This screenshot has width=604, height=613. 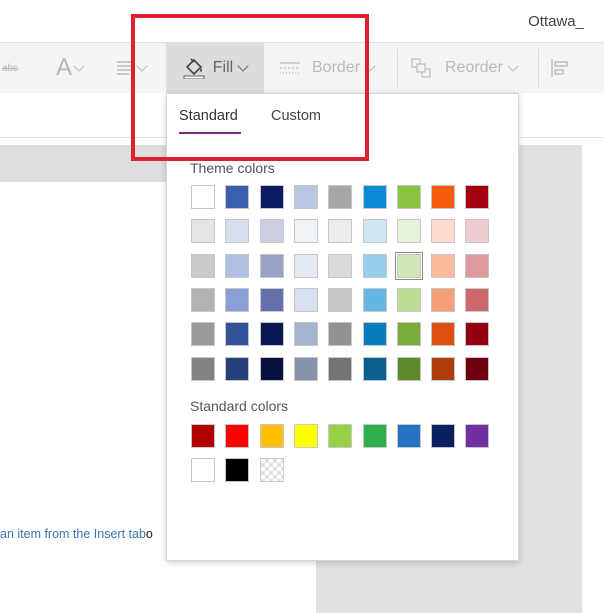 I want to click on fill-button: Fill, so click(x=215, y=68).